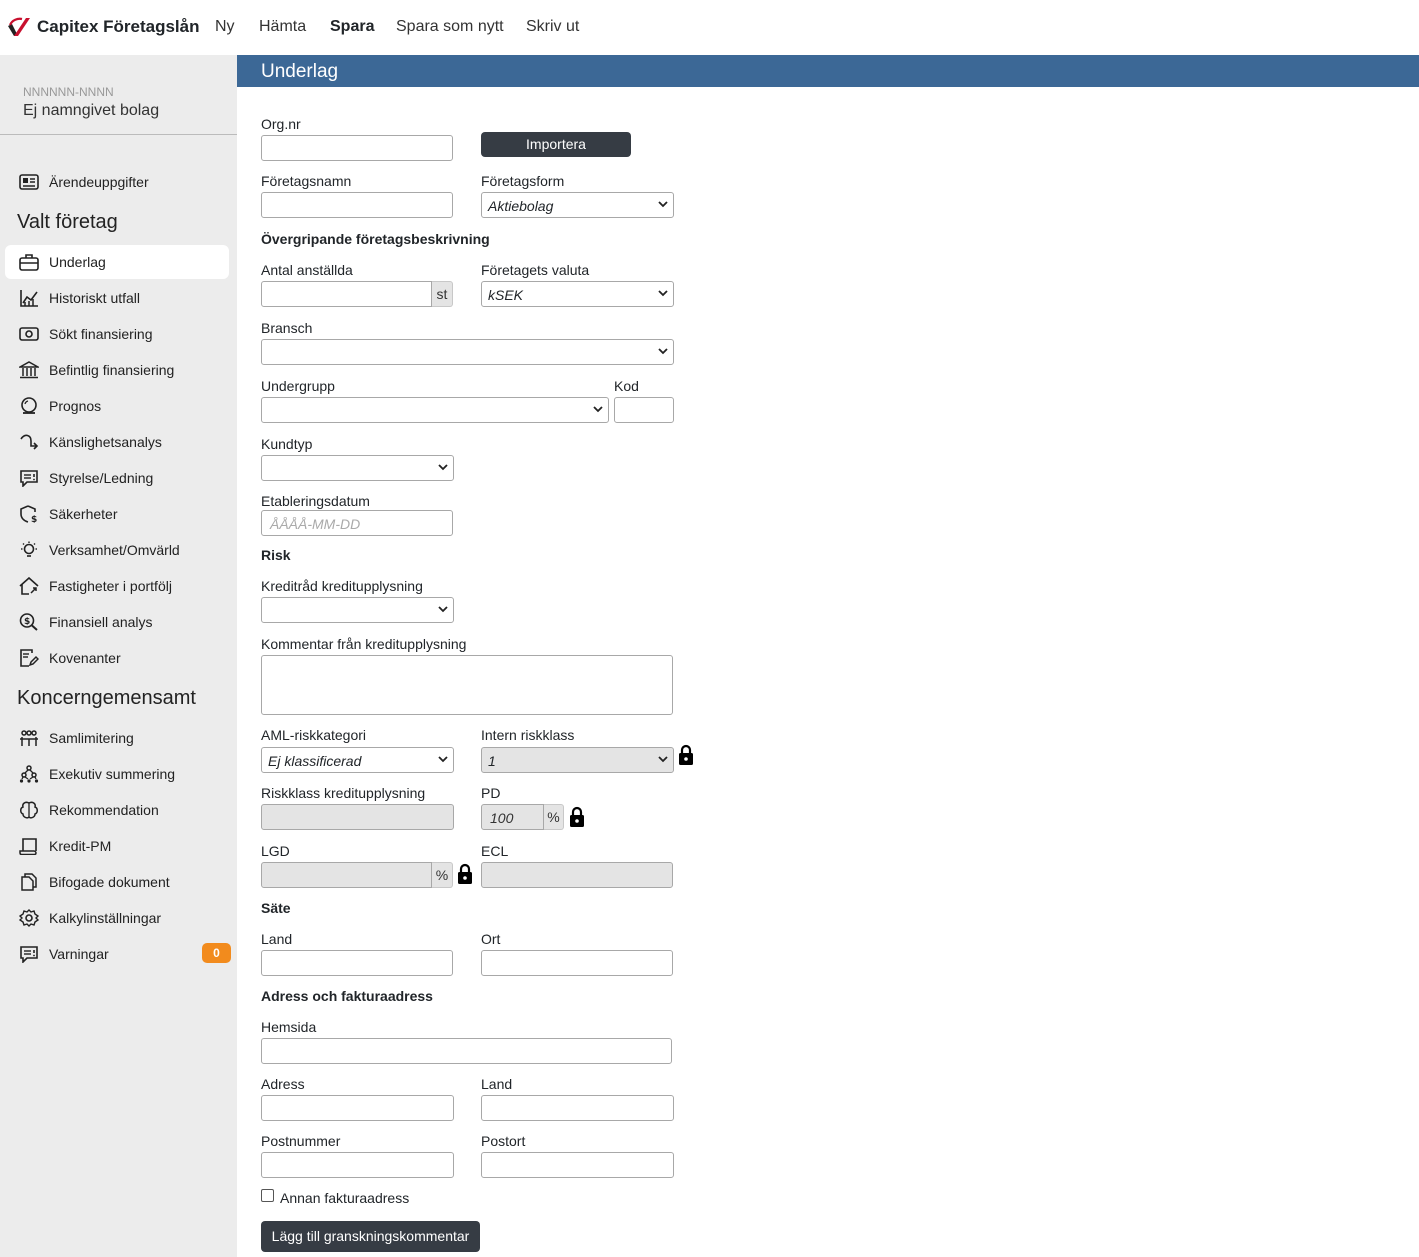  What do you see at coordinates (506, 295) in the screenshot?
I see `currency-value: kSEK` at bounding box center [506, 295].